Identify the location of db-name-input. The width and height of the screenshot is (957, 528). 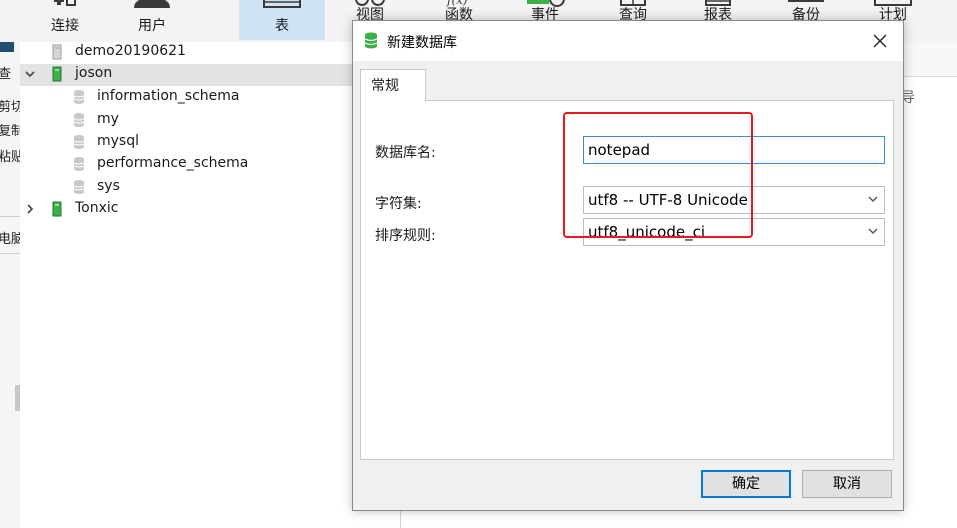
(734, 150).